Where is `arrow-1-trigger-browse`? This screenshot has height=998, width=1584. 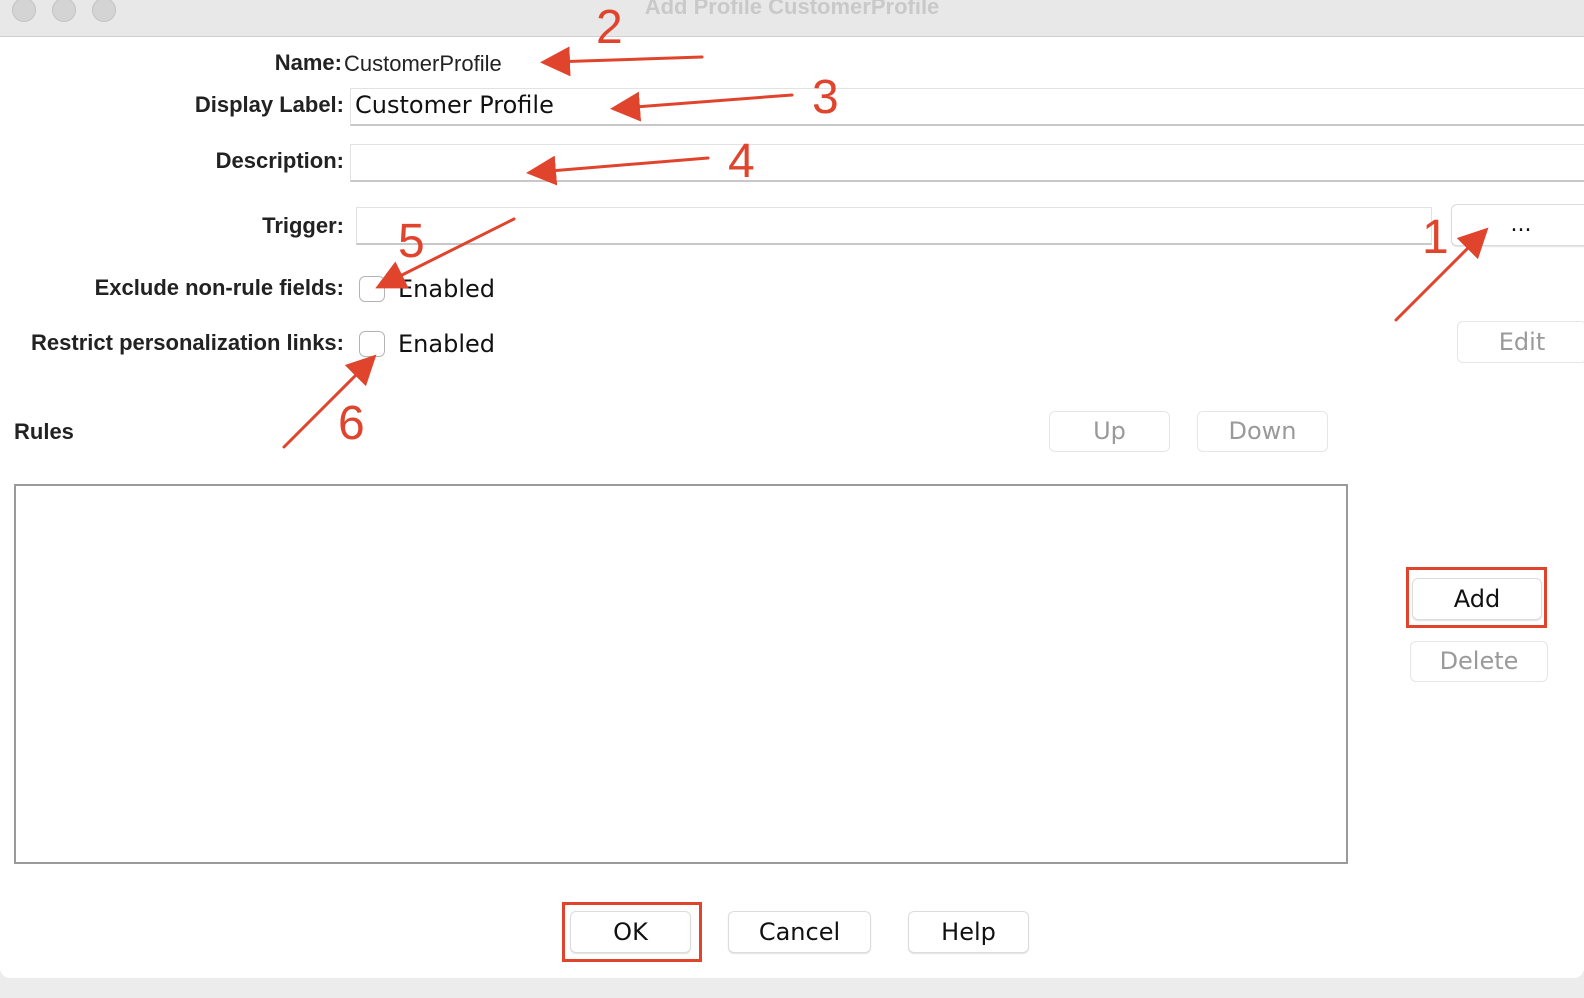
arrow-1-trigger-browse is located at coordinates (1441, 274).